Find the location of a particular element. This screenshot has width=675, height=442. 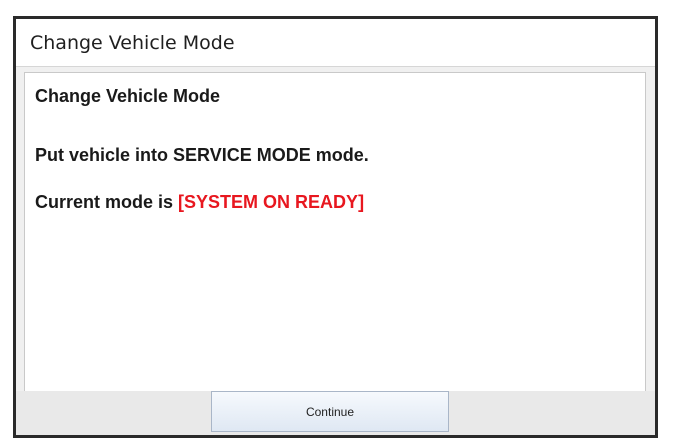

dialog-title-bar: Change Vehicle Mode is located at coordinates (335, 43).